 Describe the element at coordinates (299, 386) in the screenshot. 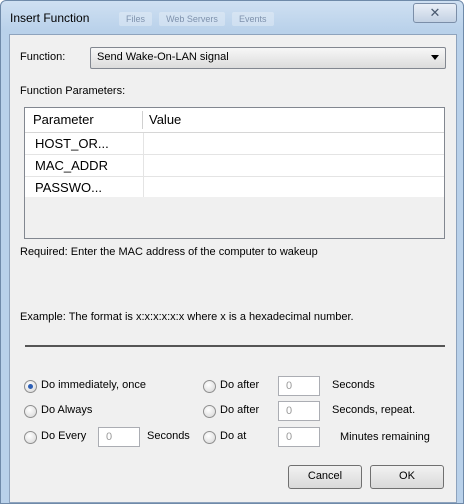

I see `after-seconds-input: 0` at that location.